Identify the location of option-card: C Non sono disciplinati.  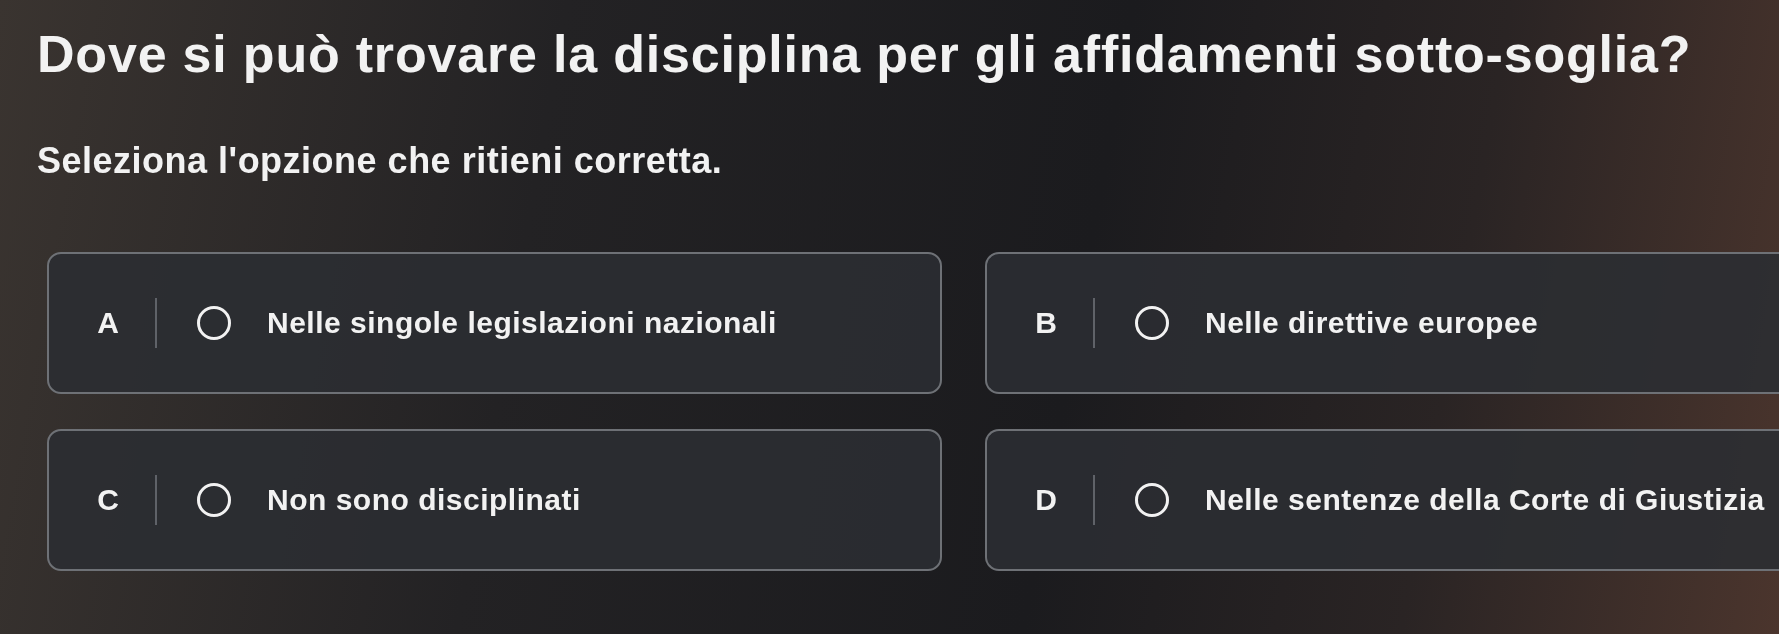
(494, 500).